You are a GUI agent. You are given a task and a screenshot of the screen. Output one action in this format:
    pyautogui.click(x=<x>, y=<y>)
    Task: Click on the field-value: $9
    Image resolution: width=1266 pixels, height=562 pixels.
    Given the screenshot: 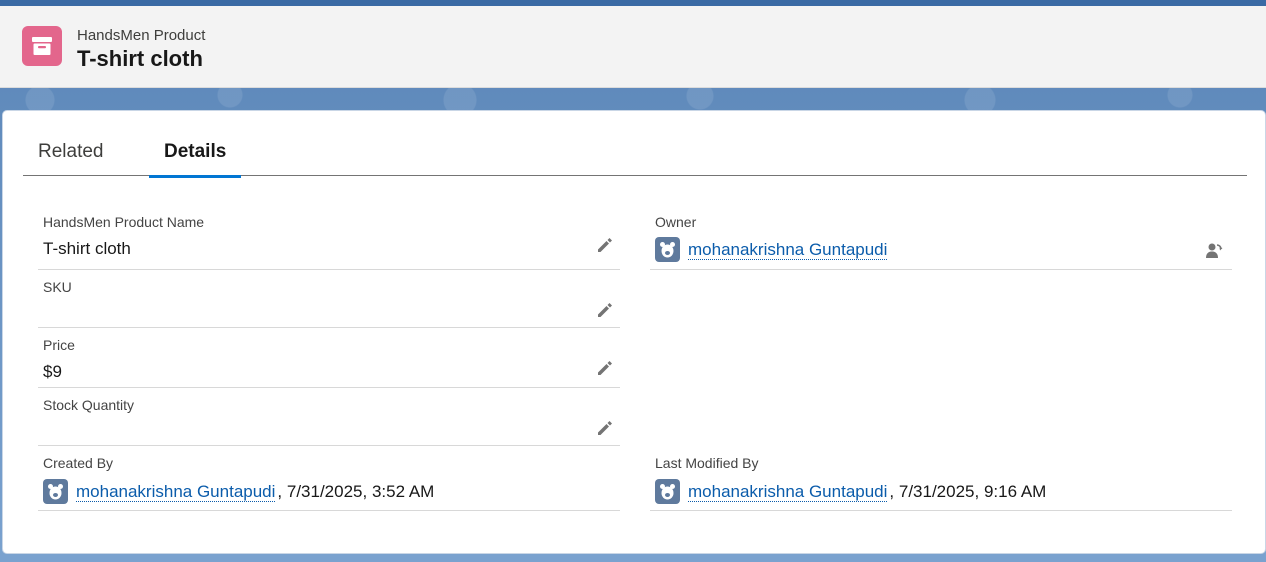 What is the action you would take?
    pyautogui.click(x=52, y=371)
    